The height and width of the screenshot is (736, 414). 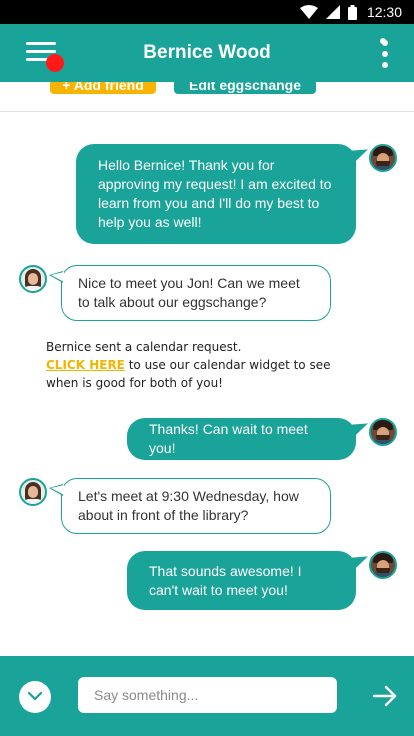 I want to click on message-input, so click(x=207, y=695).